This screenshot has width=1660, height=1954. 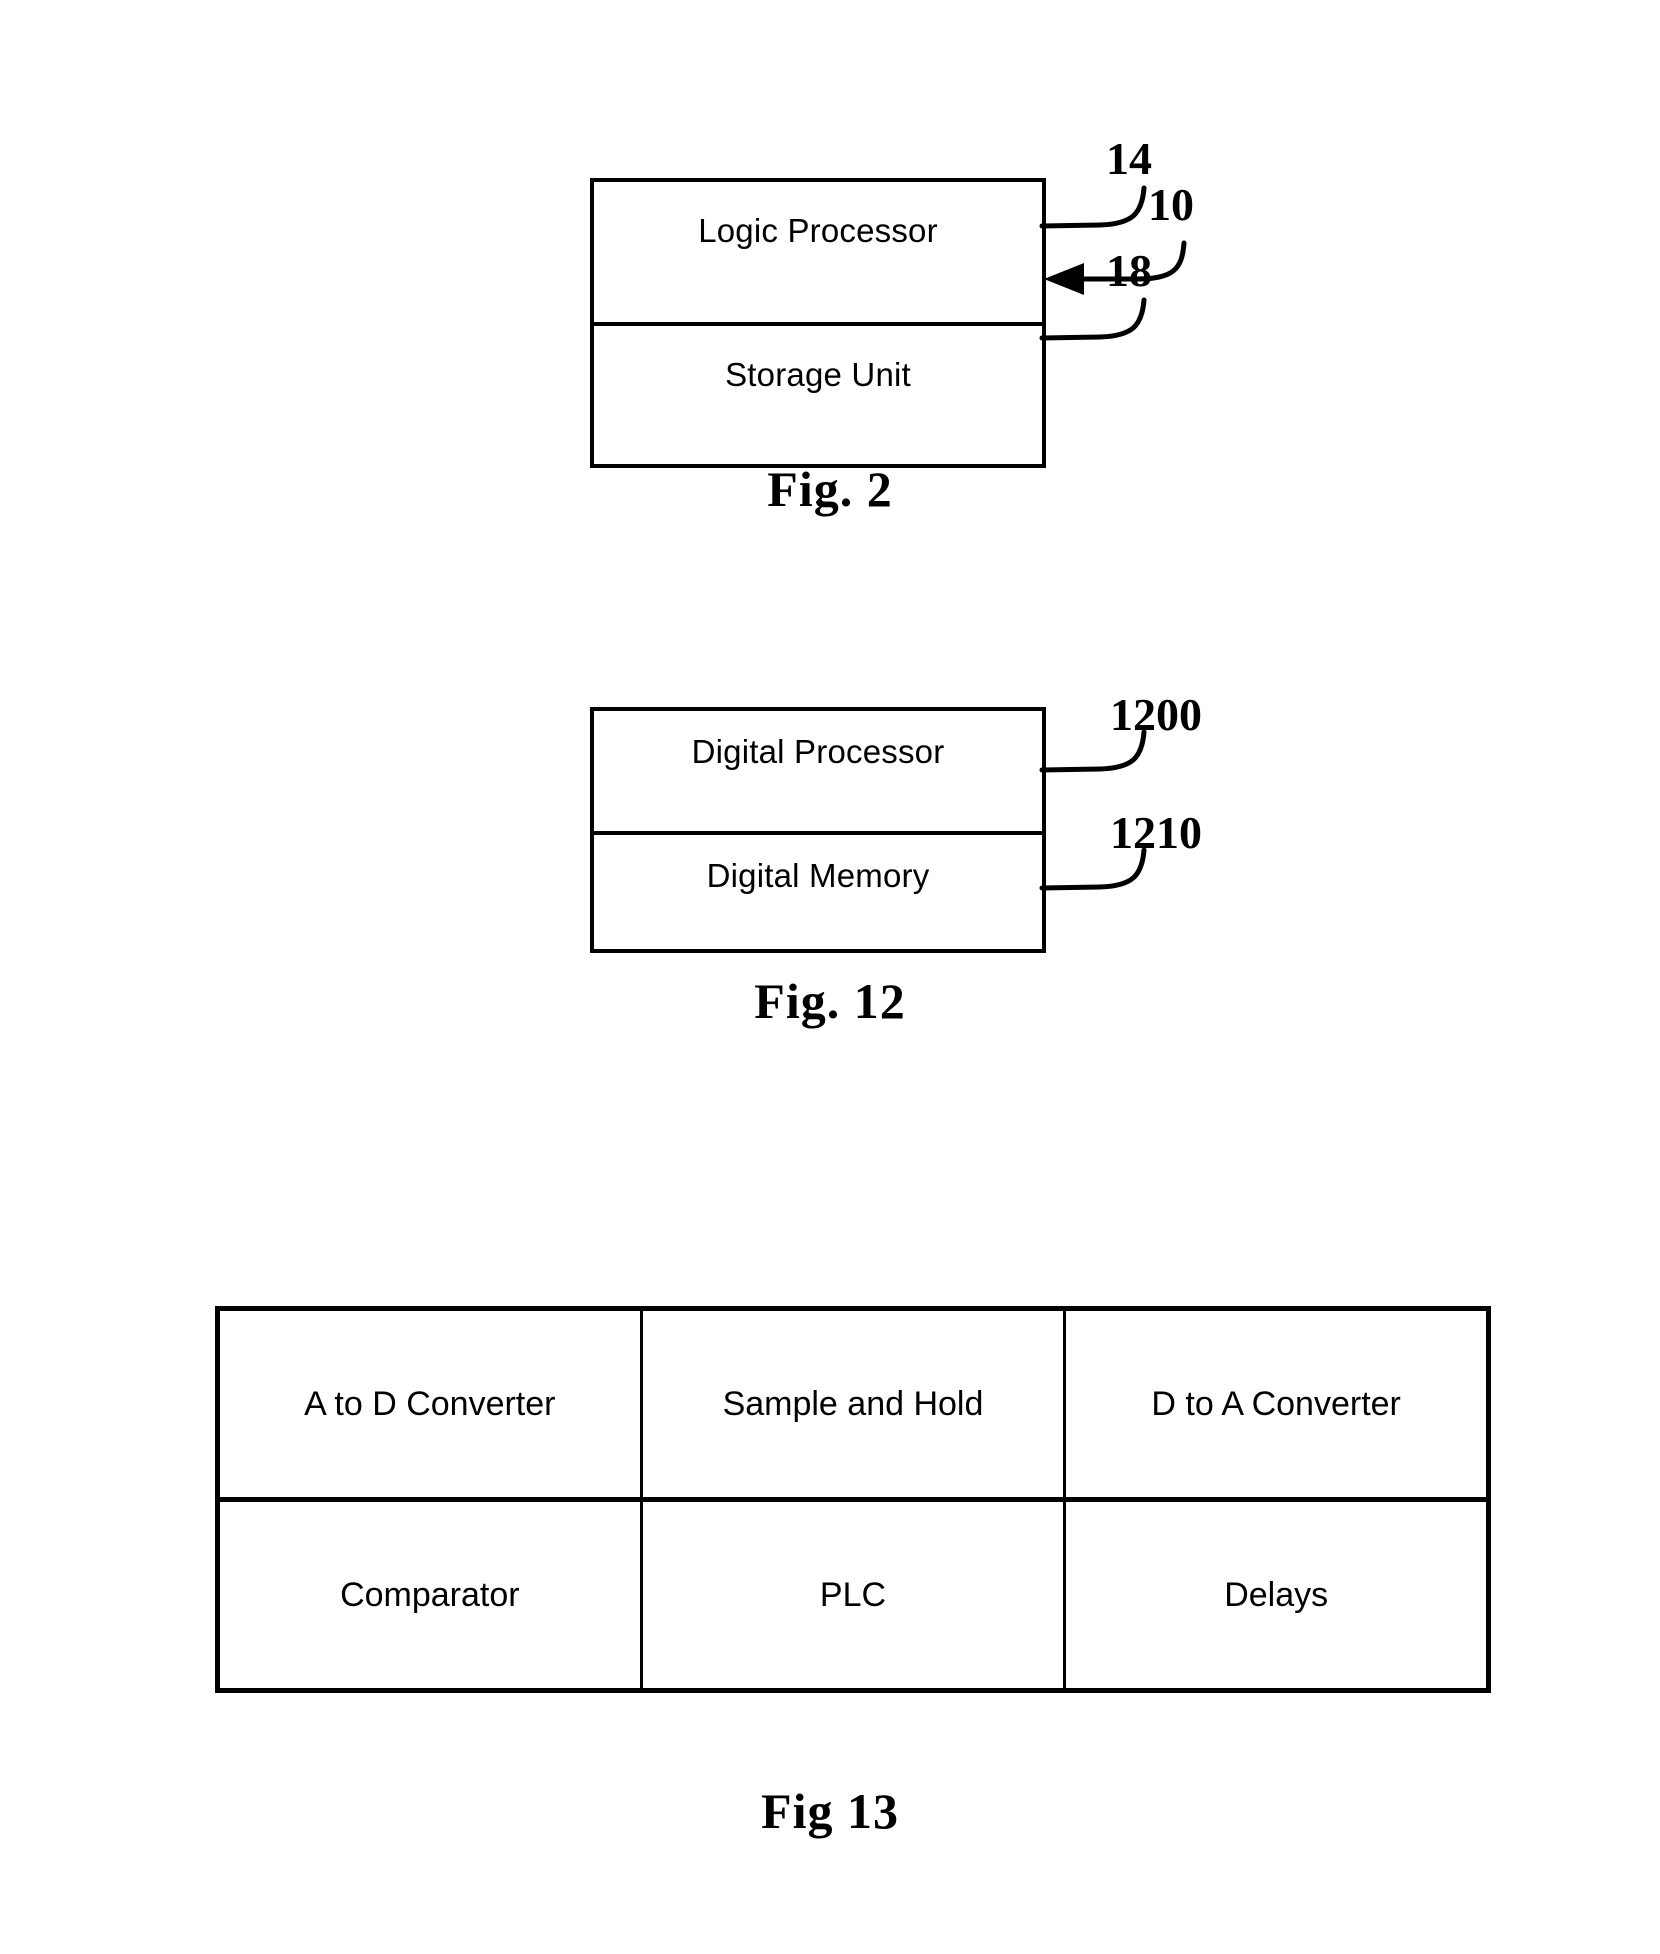 I want to click on fig-13-cell-comparator: Comparator, so click(x=429, y=1595).